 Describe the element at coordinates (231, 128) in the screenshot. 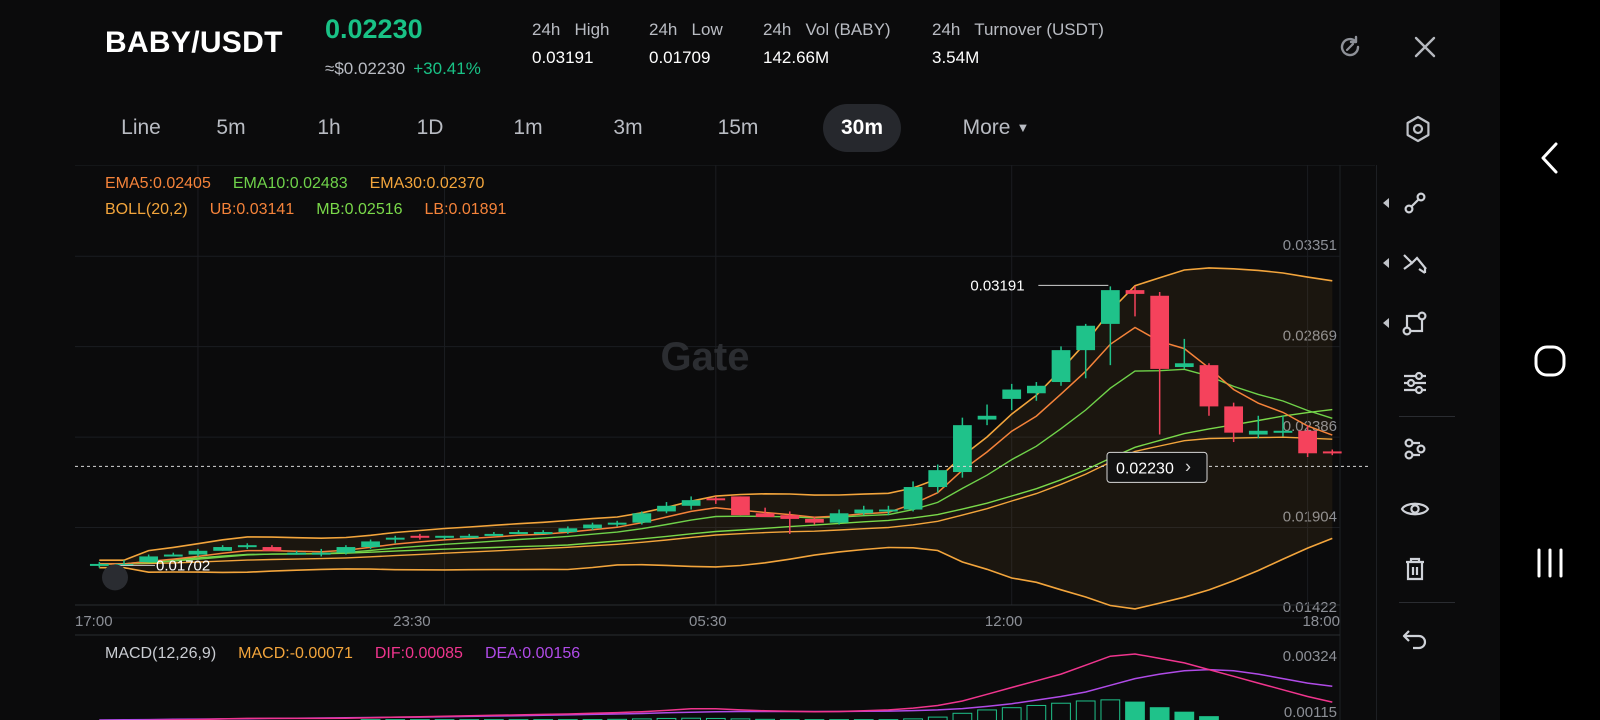

I see `tab-5m: 5m` at that location.